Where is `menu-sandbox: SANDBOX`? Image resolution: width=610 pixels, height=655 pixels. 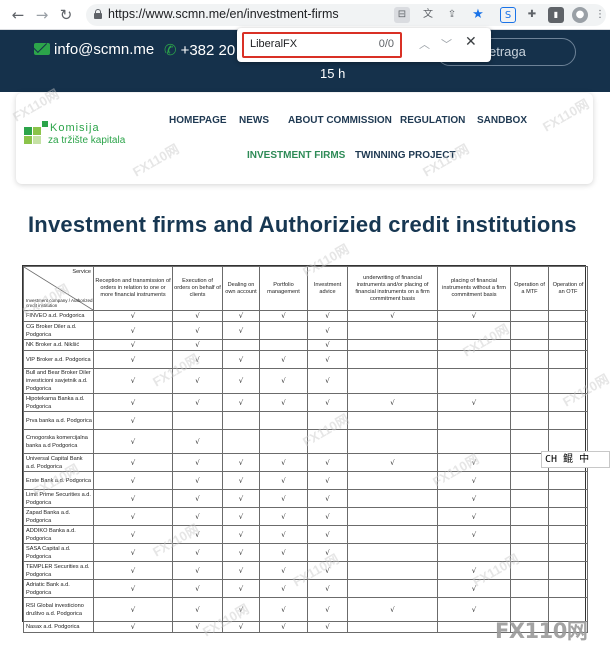
menu-sandbox: SANDBOX is located at coordinates (502, 120).